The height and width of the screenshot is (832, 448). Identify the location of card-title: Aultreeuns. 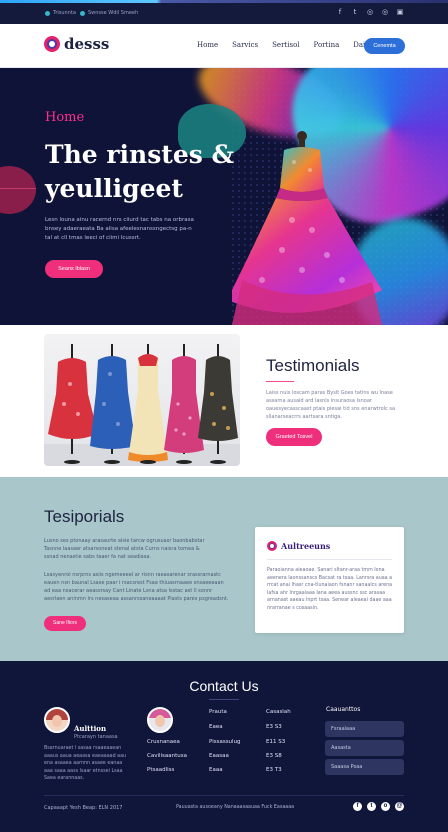
(306, 546).